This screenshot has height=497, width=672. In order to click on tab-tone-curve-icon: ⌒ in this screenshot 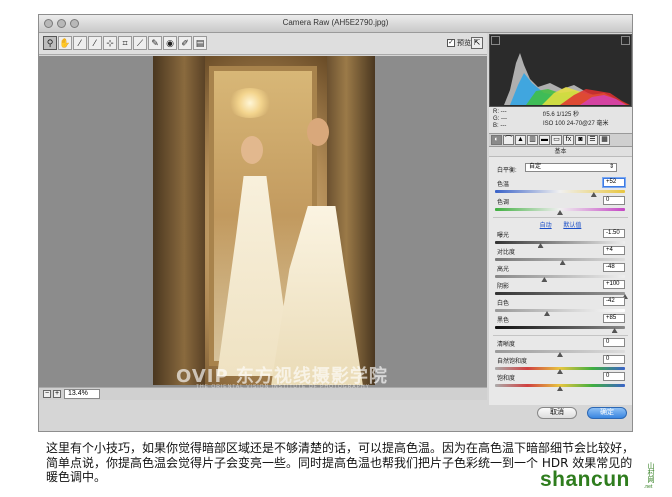, I will do `click(508, 140)`.